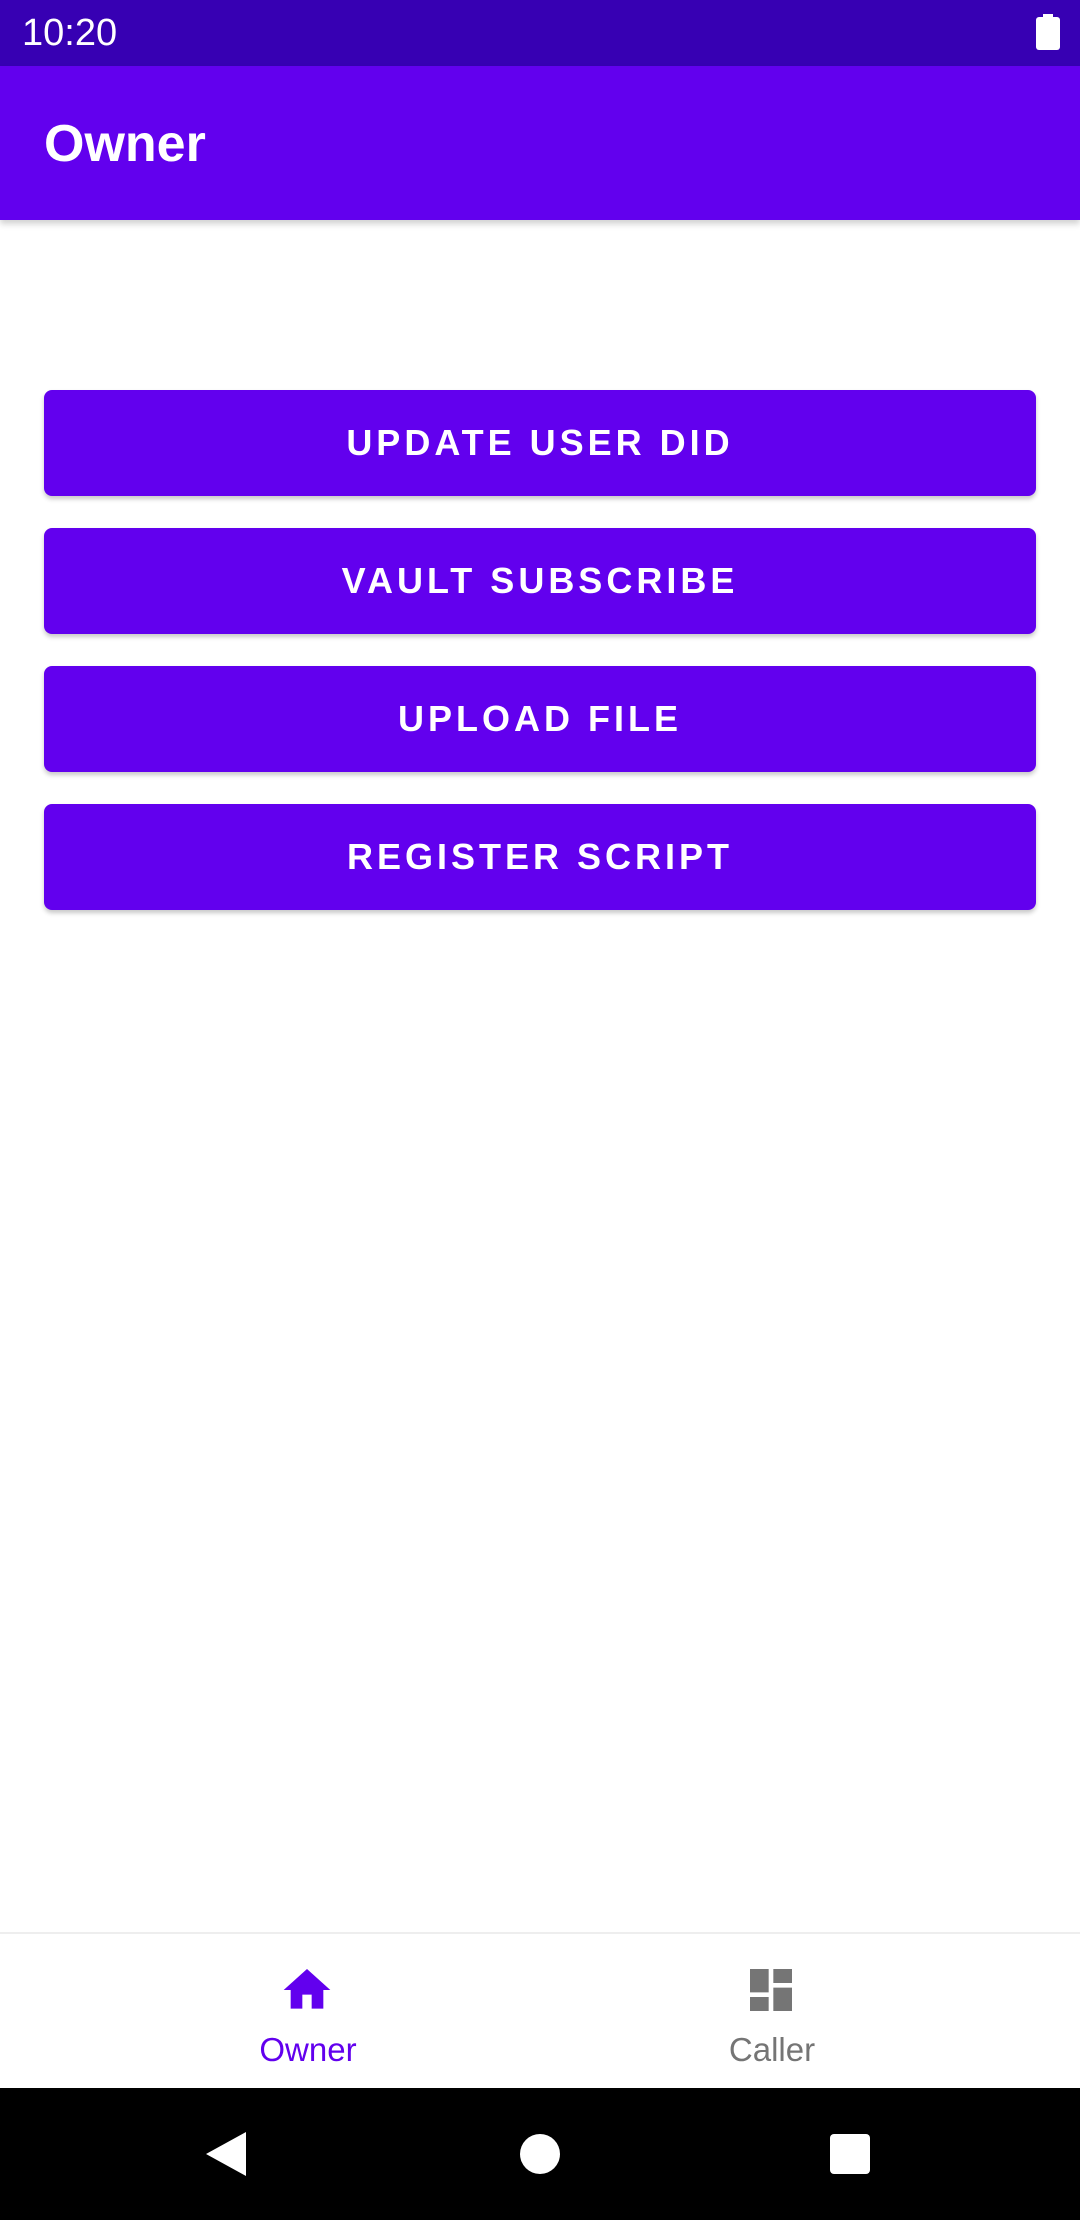  I want to click on status-time: 10:20, so click(70, 33).